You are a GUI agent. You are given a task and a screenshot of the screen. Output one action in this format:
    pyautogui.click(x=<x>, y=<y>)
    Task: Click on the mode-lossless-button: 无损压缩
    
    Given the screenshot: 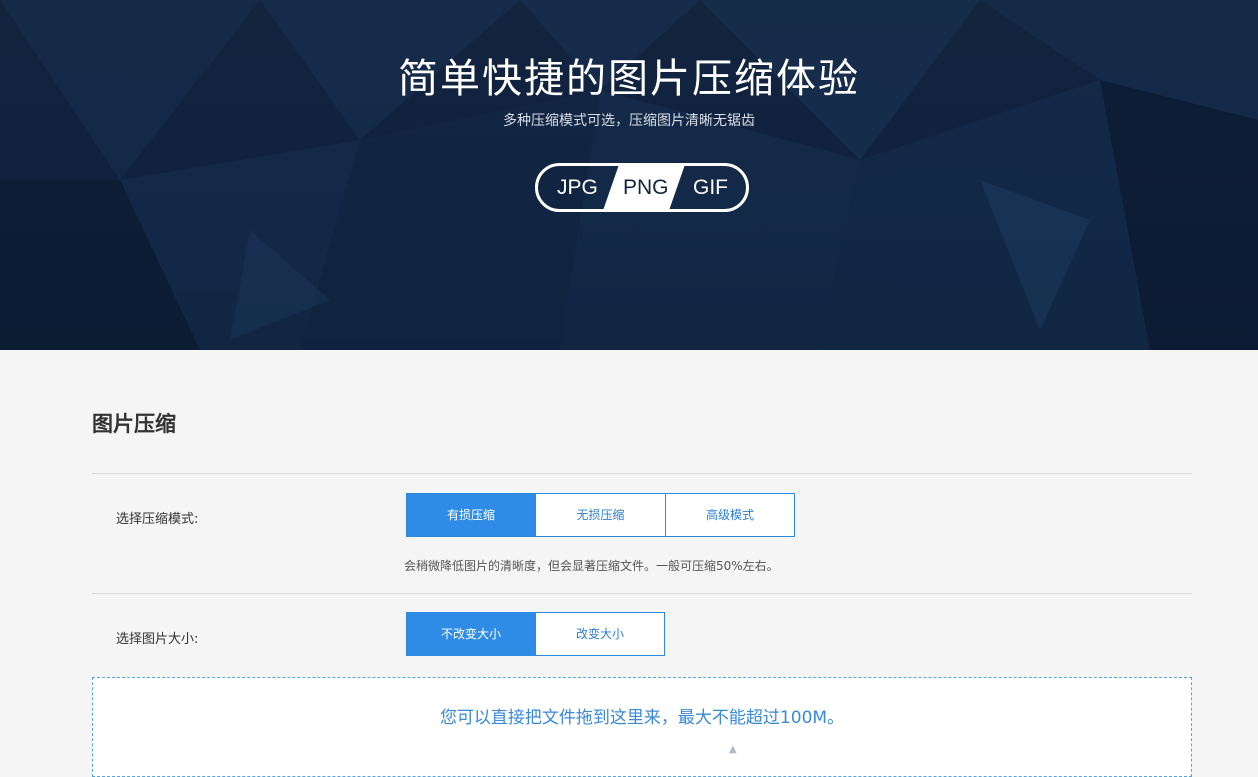 What is the action you would take?
    pyautogui.click(x=601, y=515)
    